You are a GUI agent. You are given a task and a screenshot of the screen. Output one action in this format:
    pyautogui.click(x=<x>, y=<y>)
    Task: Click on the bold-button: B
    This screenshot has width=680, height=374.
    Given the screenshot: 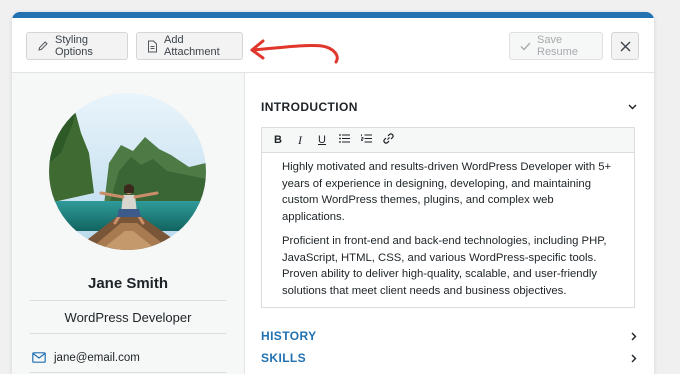 What is the action you would take?
    pyautogui.click(x=278, y=140)
    